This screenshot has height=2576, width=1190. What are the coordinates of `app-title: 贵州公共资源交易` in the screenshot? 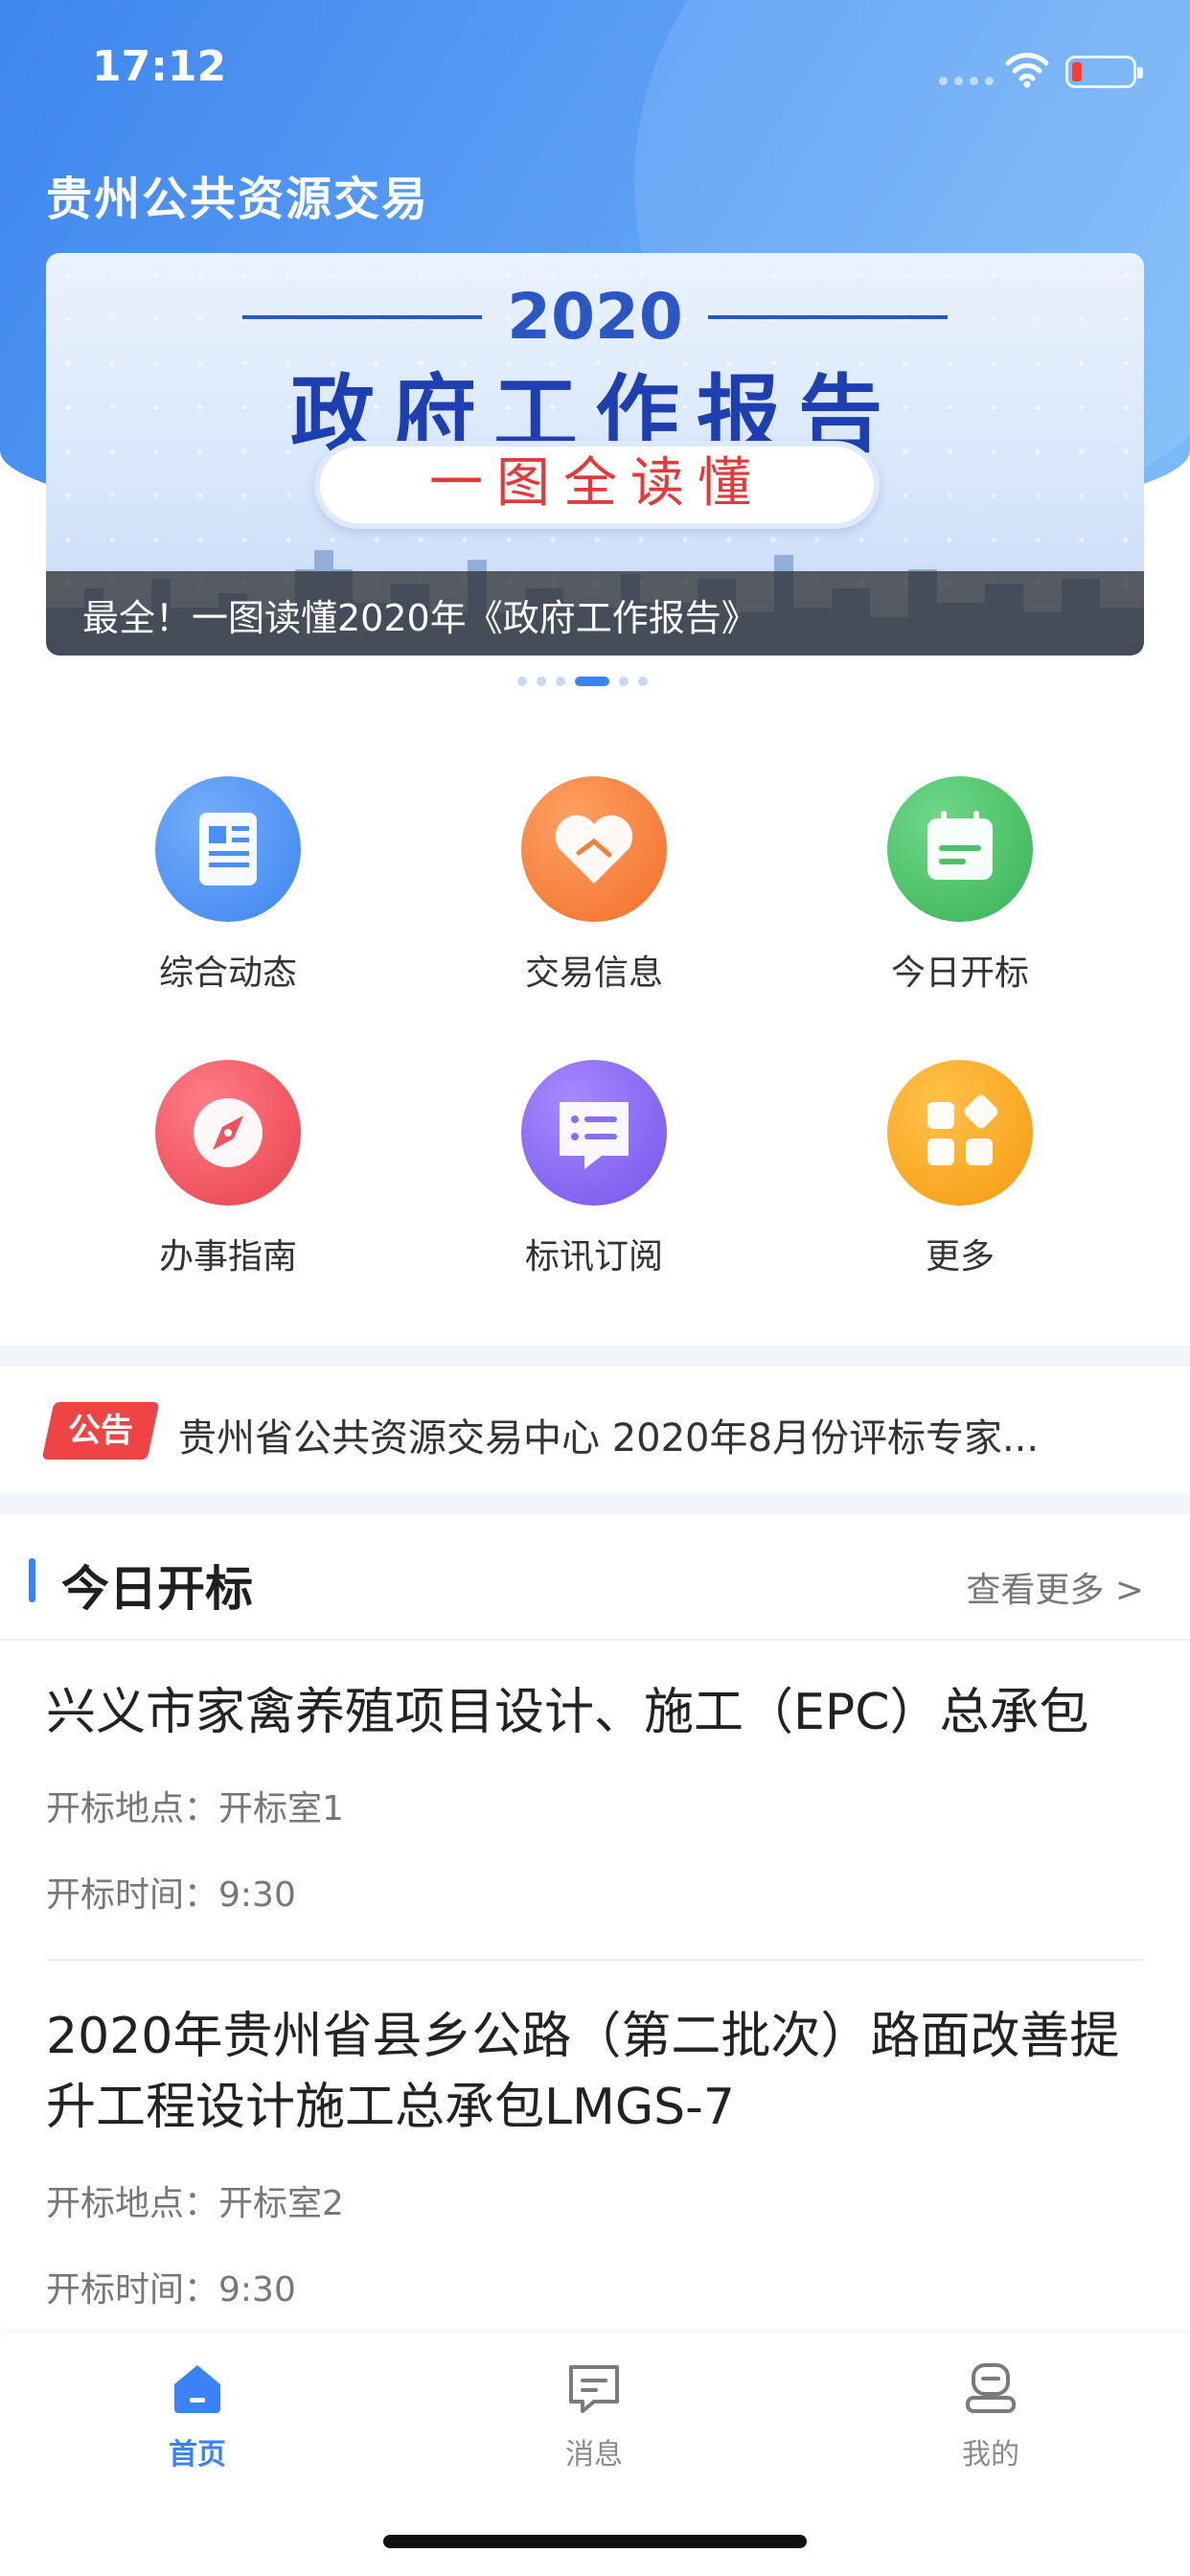 It's located at (238, 199).